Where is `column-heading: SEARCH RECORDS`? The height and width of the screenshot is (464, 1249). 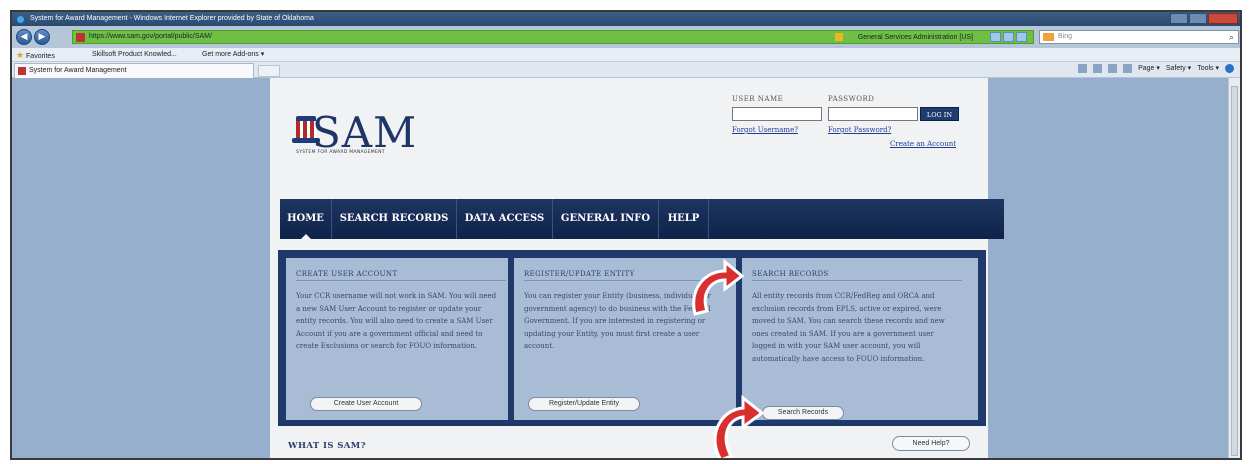
column-heading: SEARCH RECORDS is located at coordinates (857, 275).